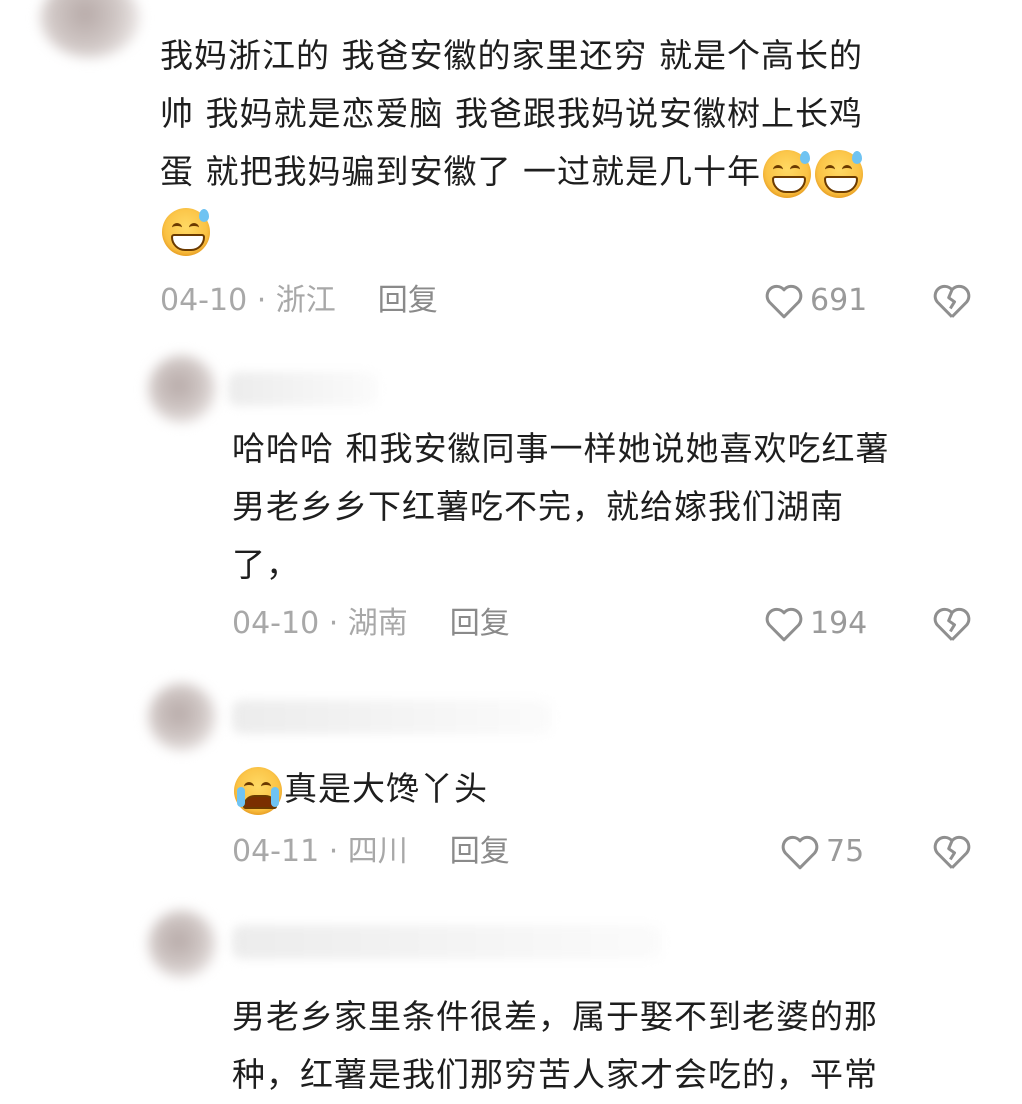 This screenshot has width=1022, height=1104. Describe the element at coordinates (839, 623) in the screenshot. I see `like-count: 194` at that location.